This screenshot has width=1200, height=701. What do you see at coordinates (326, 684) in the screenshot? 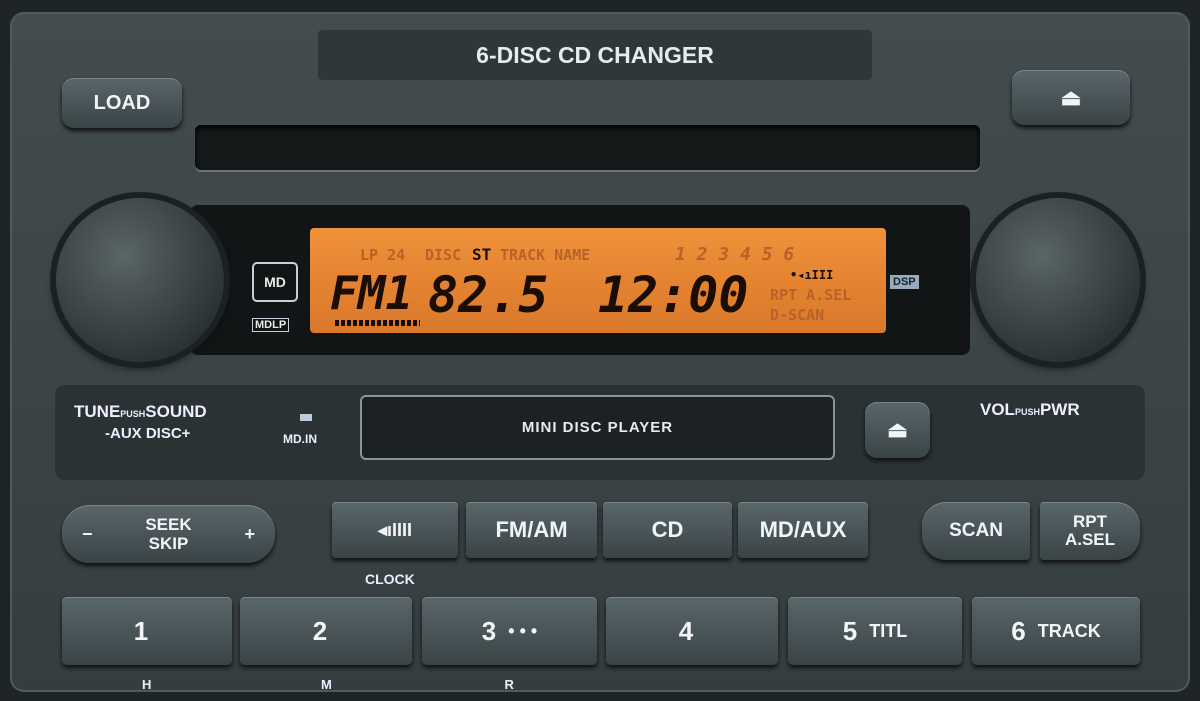
I see `preset-under-label: M` at bounding box center [326, 684].